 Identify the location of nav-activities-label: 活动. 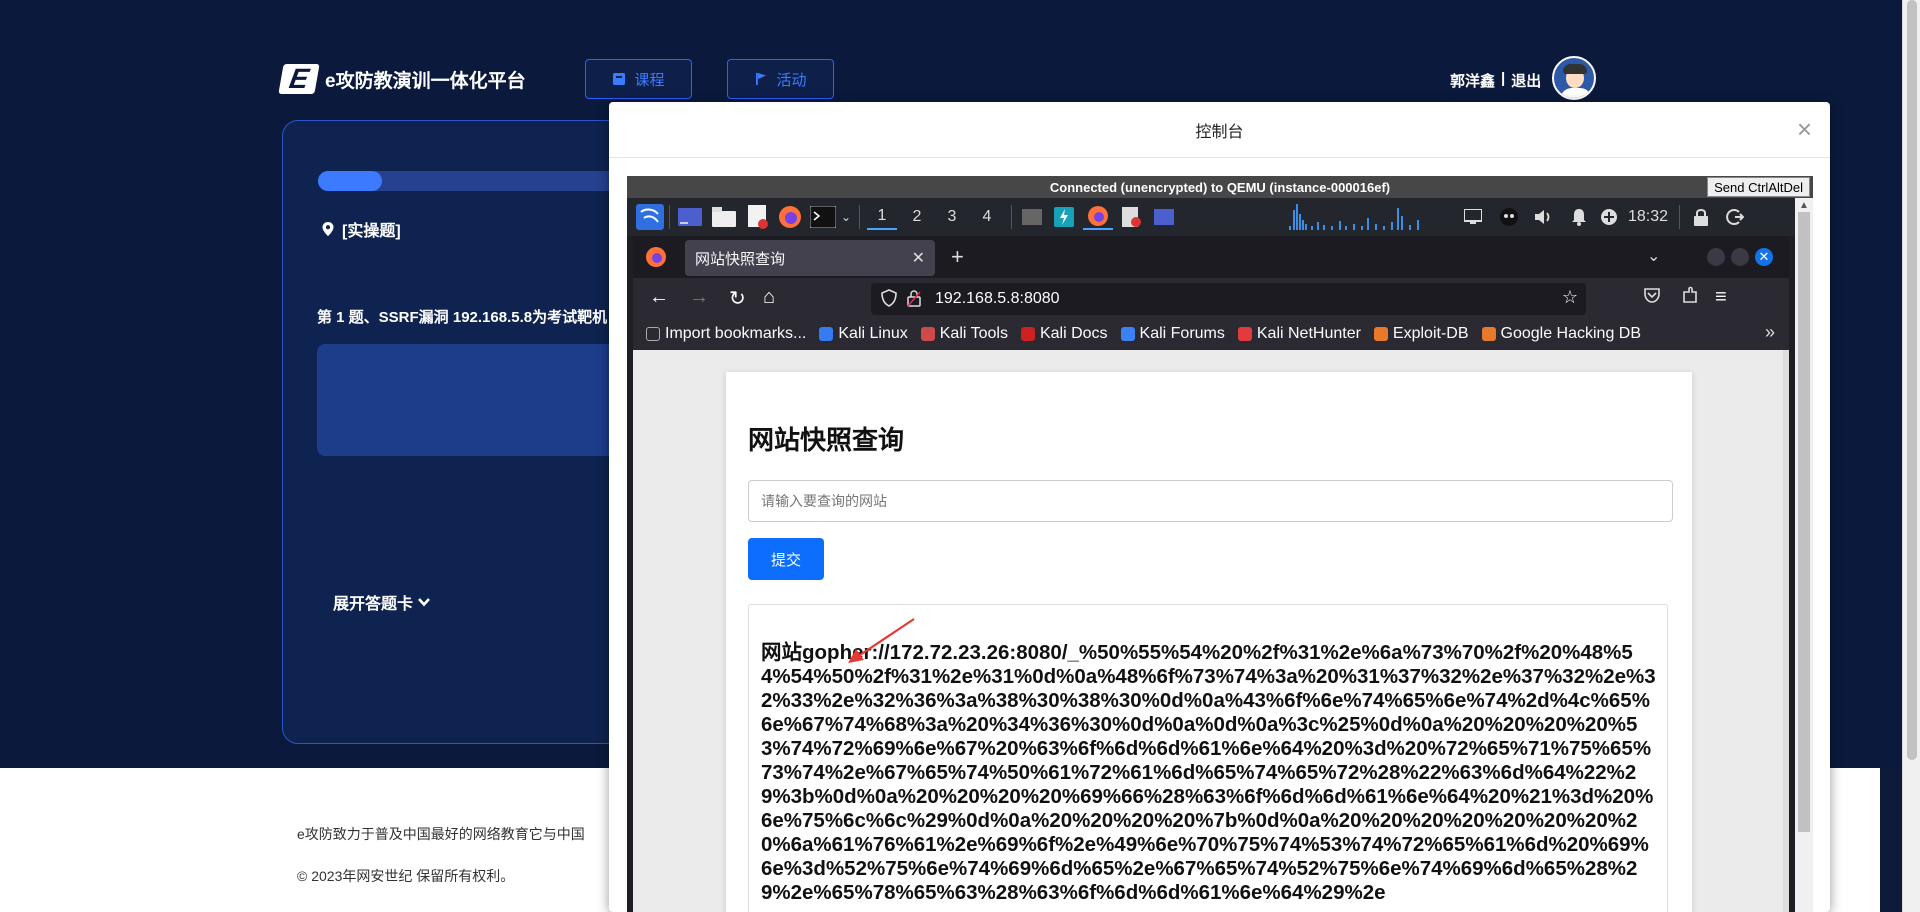
(791, 80).